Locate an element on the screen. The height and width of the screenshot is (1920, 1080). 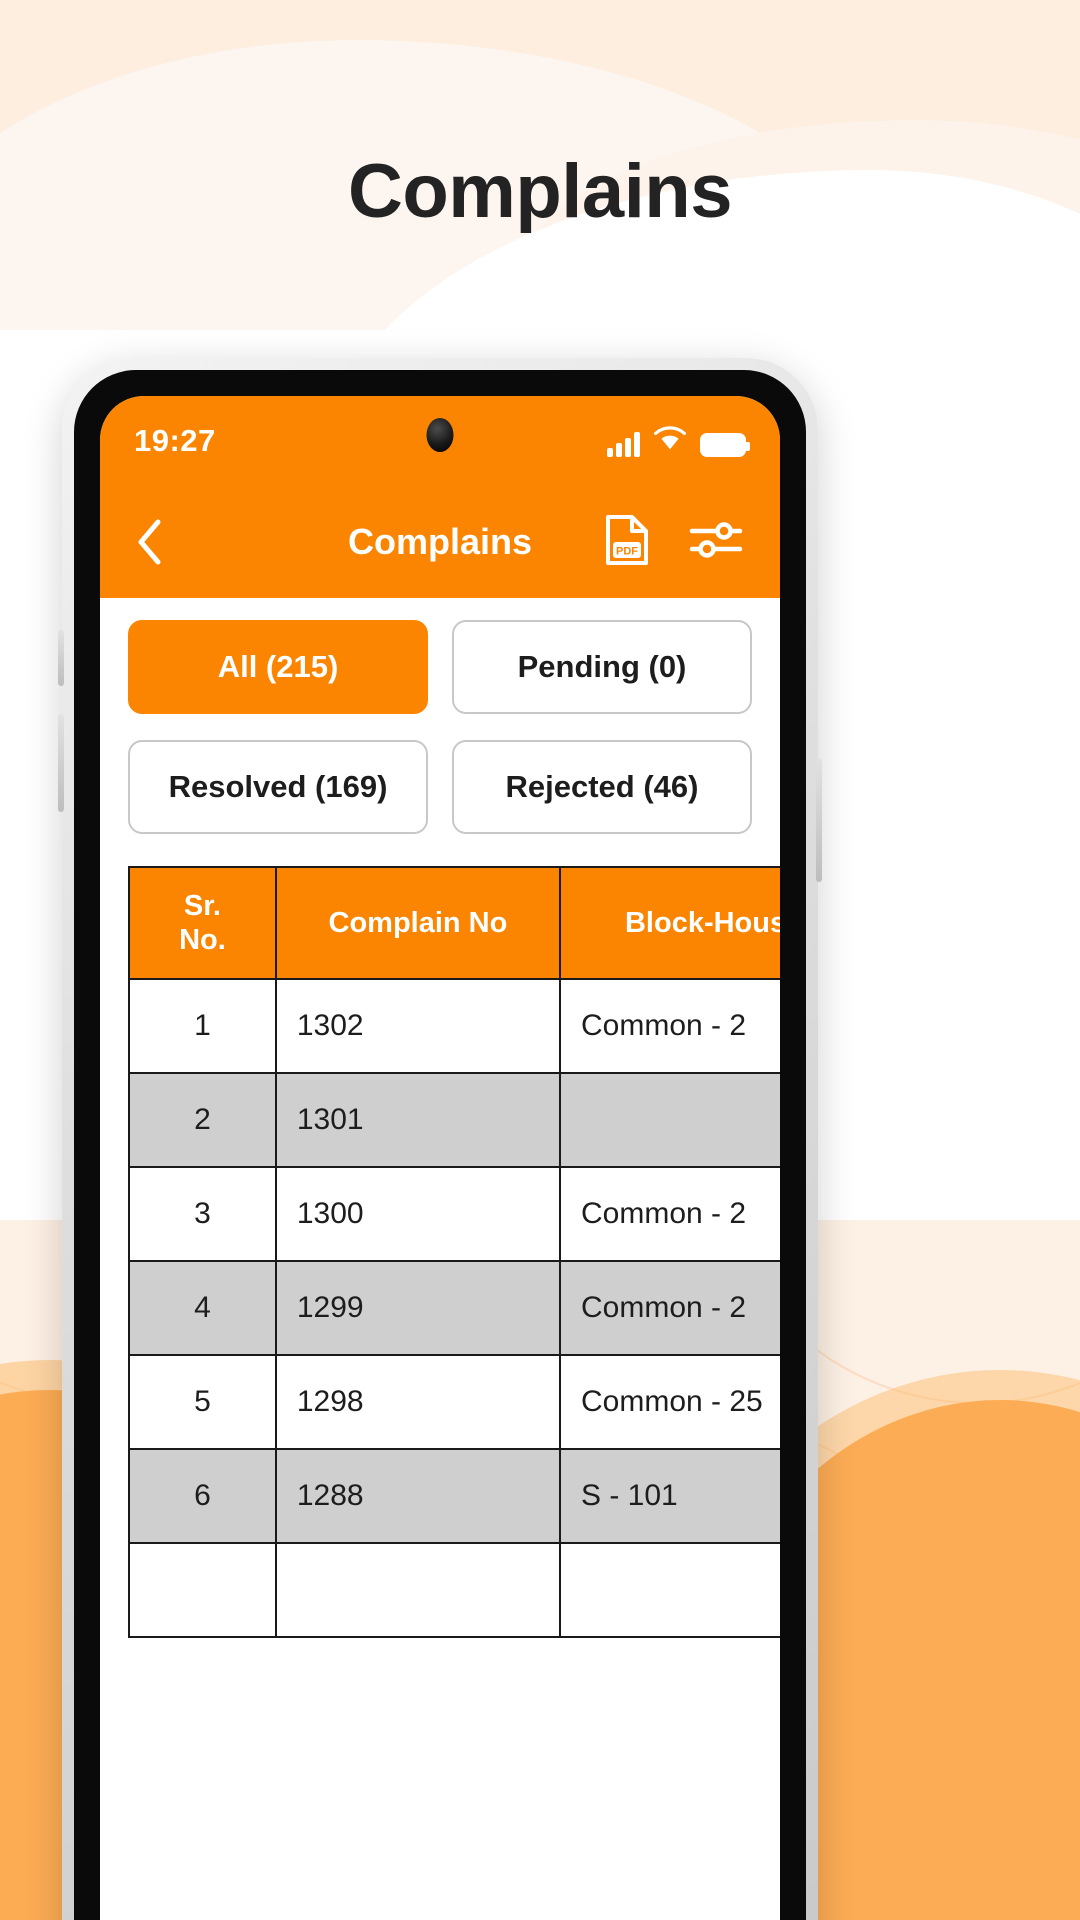
status-bar-time: 19:27 is located at coordinates (175, 440).